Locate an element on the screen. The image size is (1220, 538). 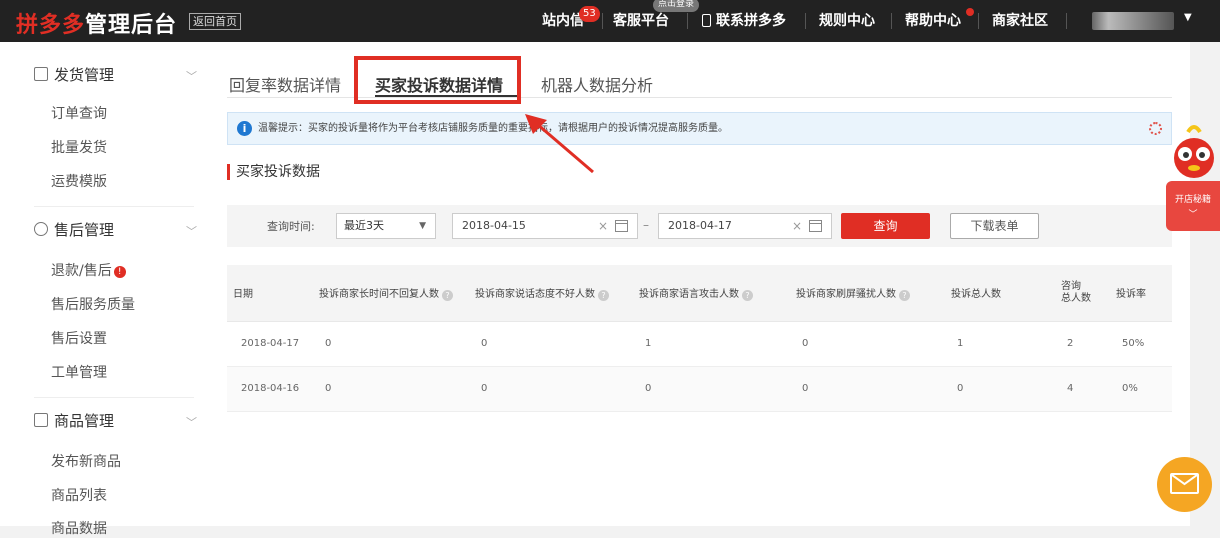
open-shop-tips-tab: 开店秘籍 ﹀ is located at coordinates (1193, 206).